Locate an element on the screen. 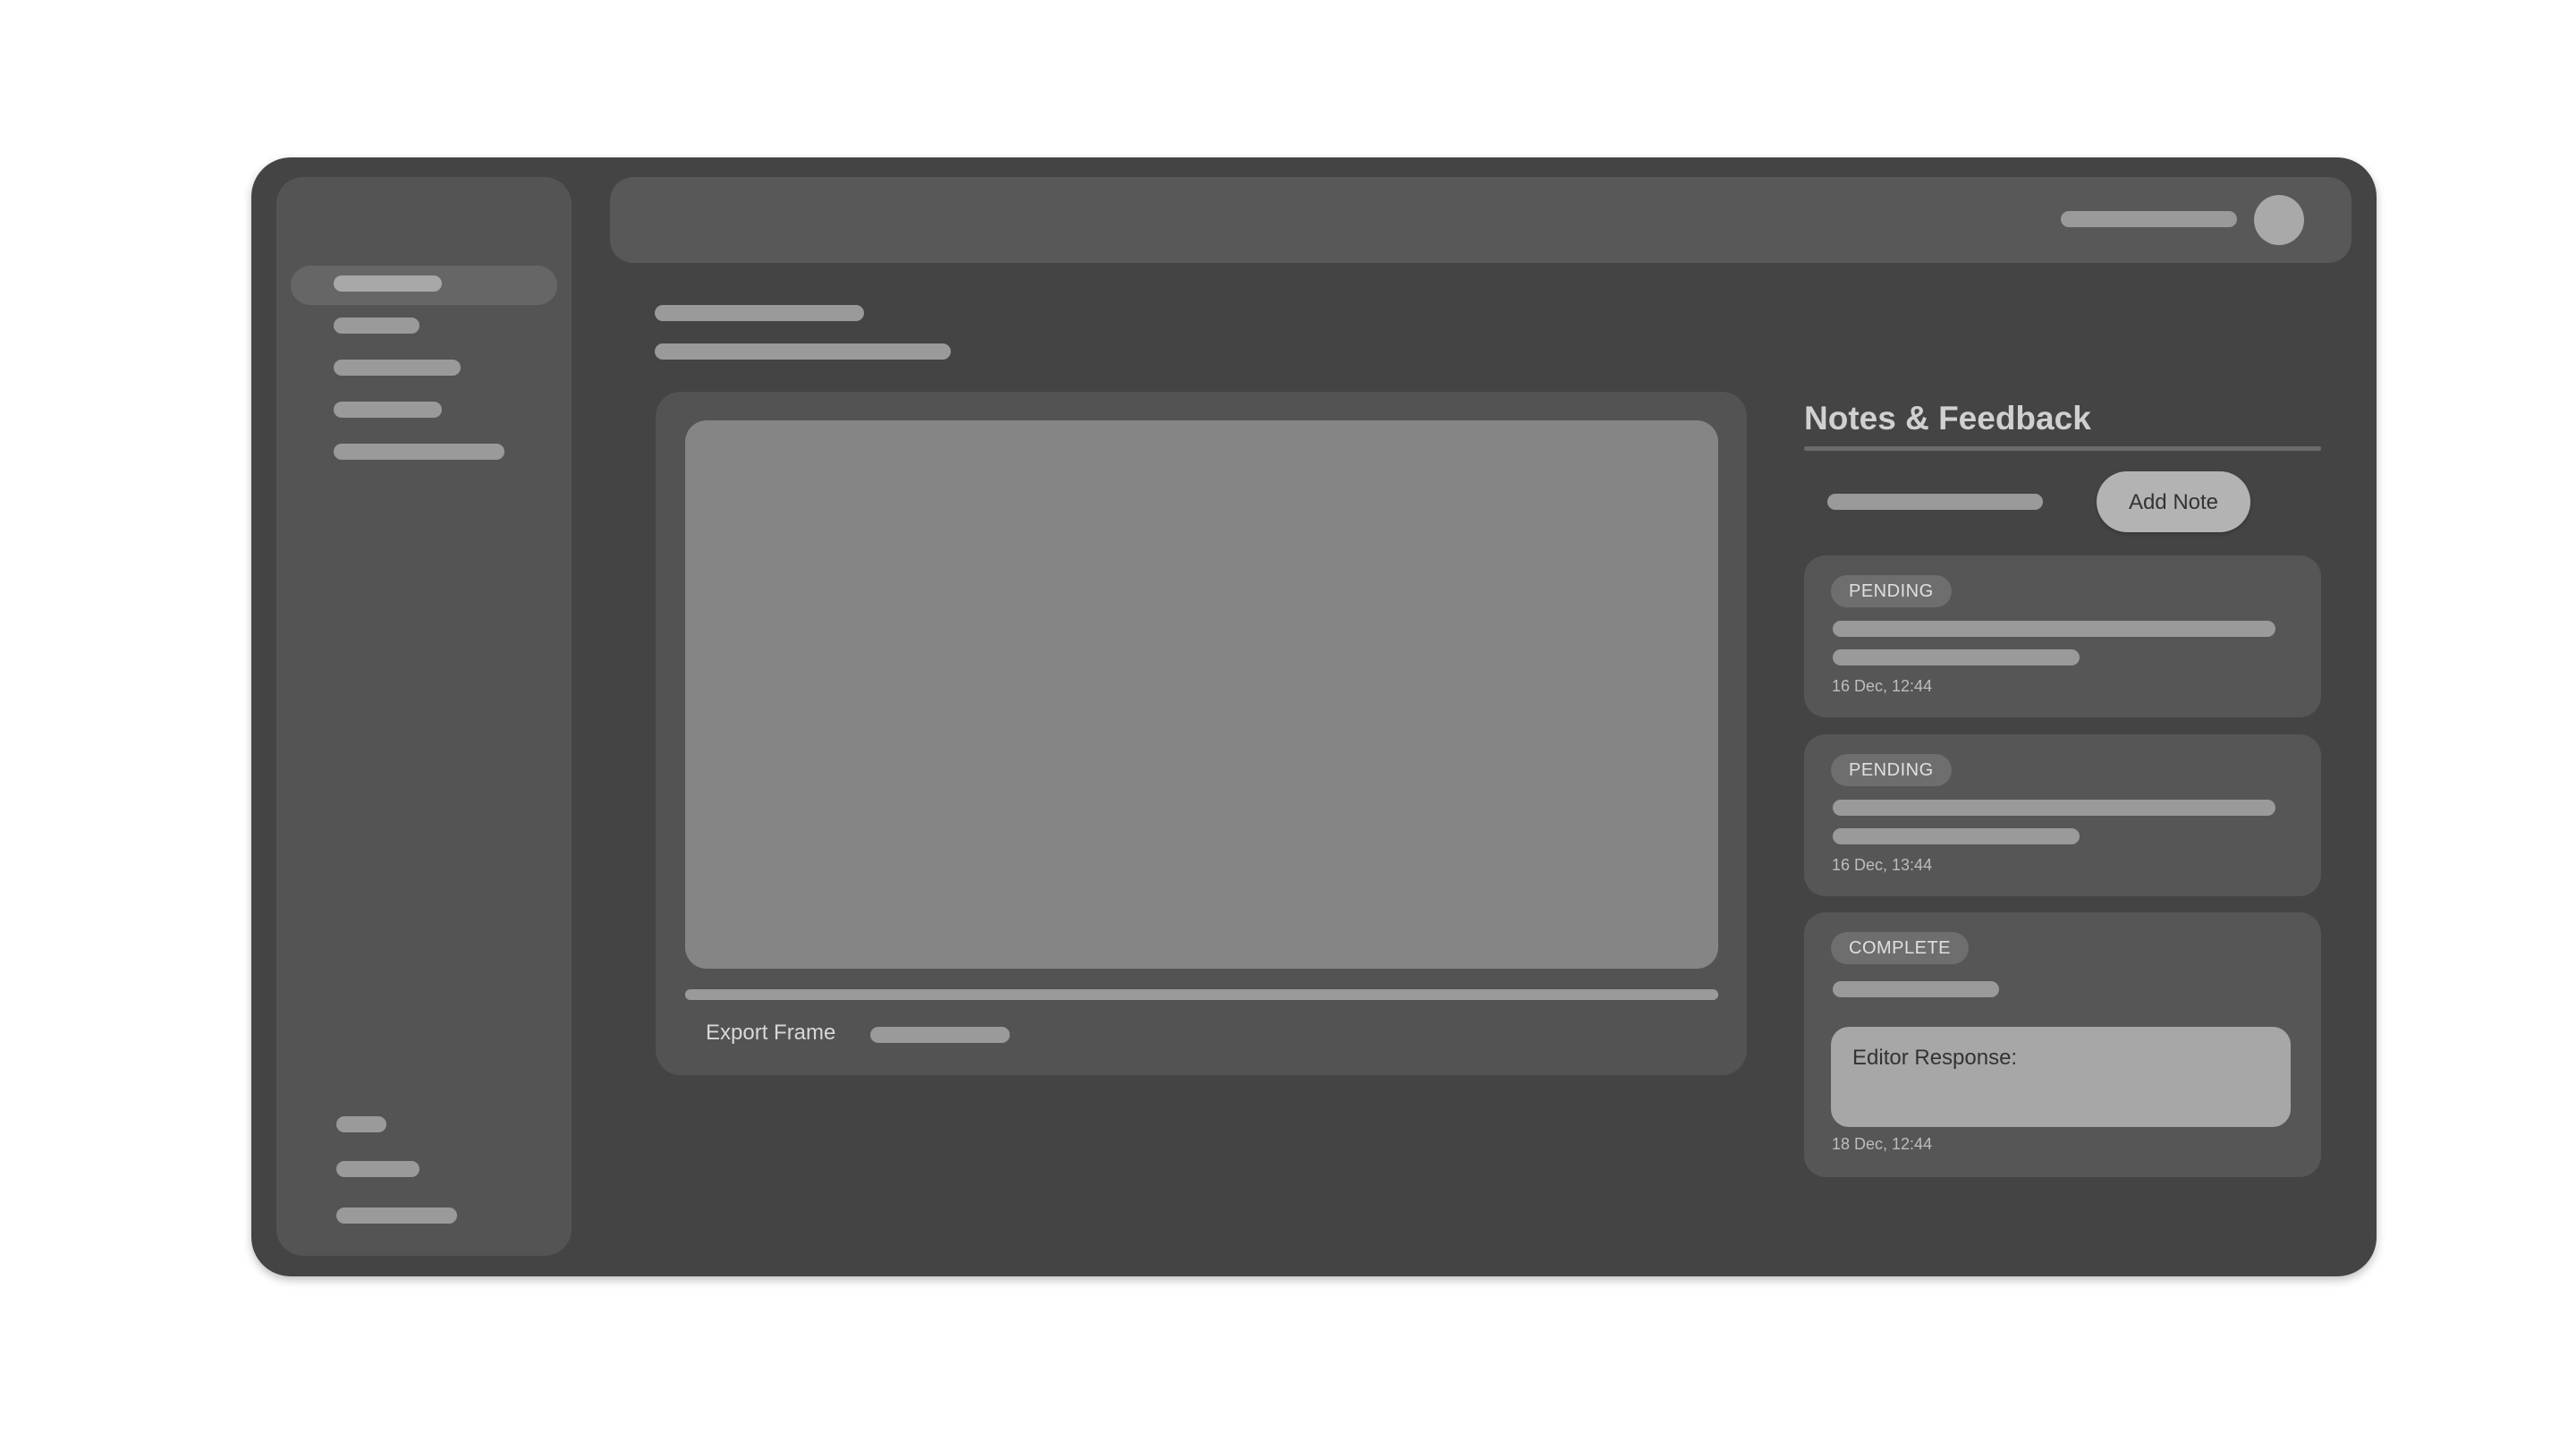 The height and width of the screenshot is (1449, 2576). user-avatar-icon is located at coordinates (2279, 220).